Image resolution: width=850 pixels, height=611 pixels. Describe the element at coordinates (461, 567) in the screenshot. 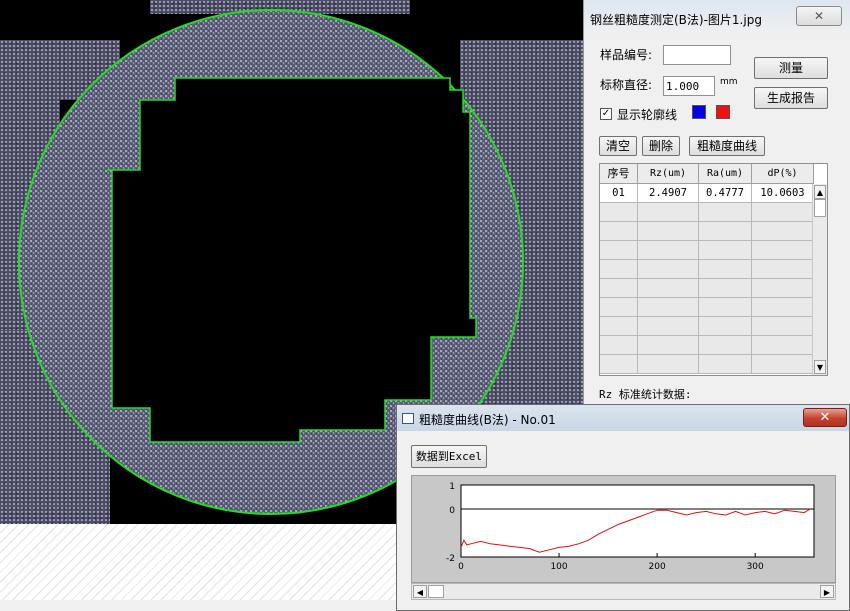

I see `x-tick-label: 0` at that location.